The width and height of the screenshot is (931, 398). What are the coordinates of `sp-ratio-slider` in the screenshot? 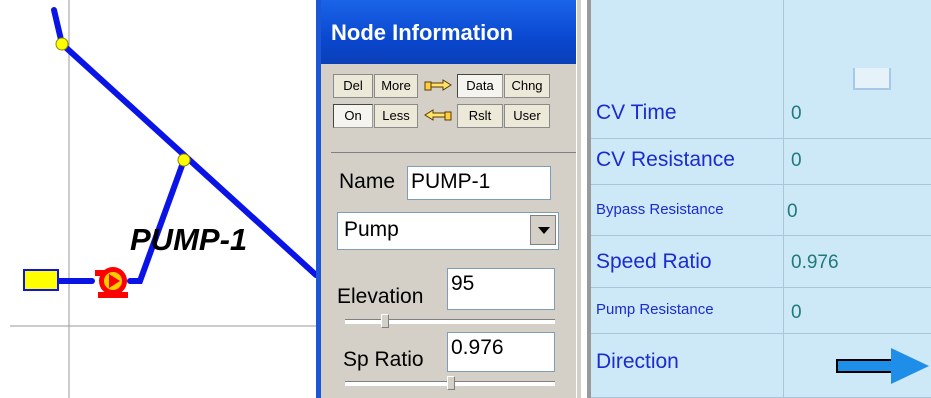 It's located at (450, 383).